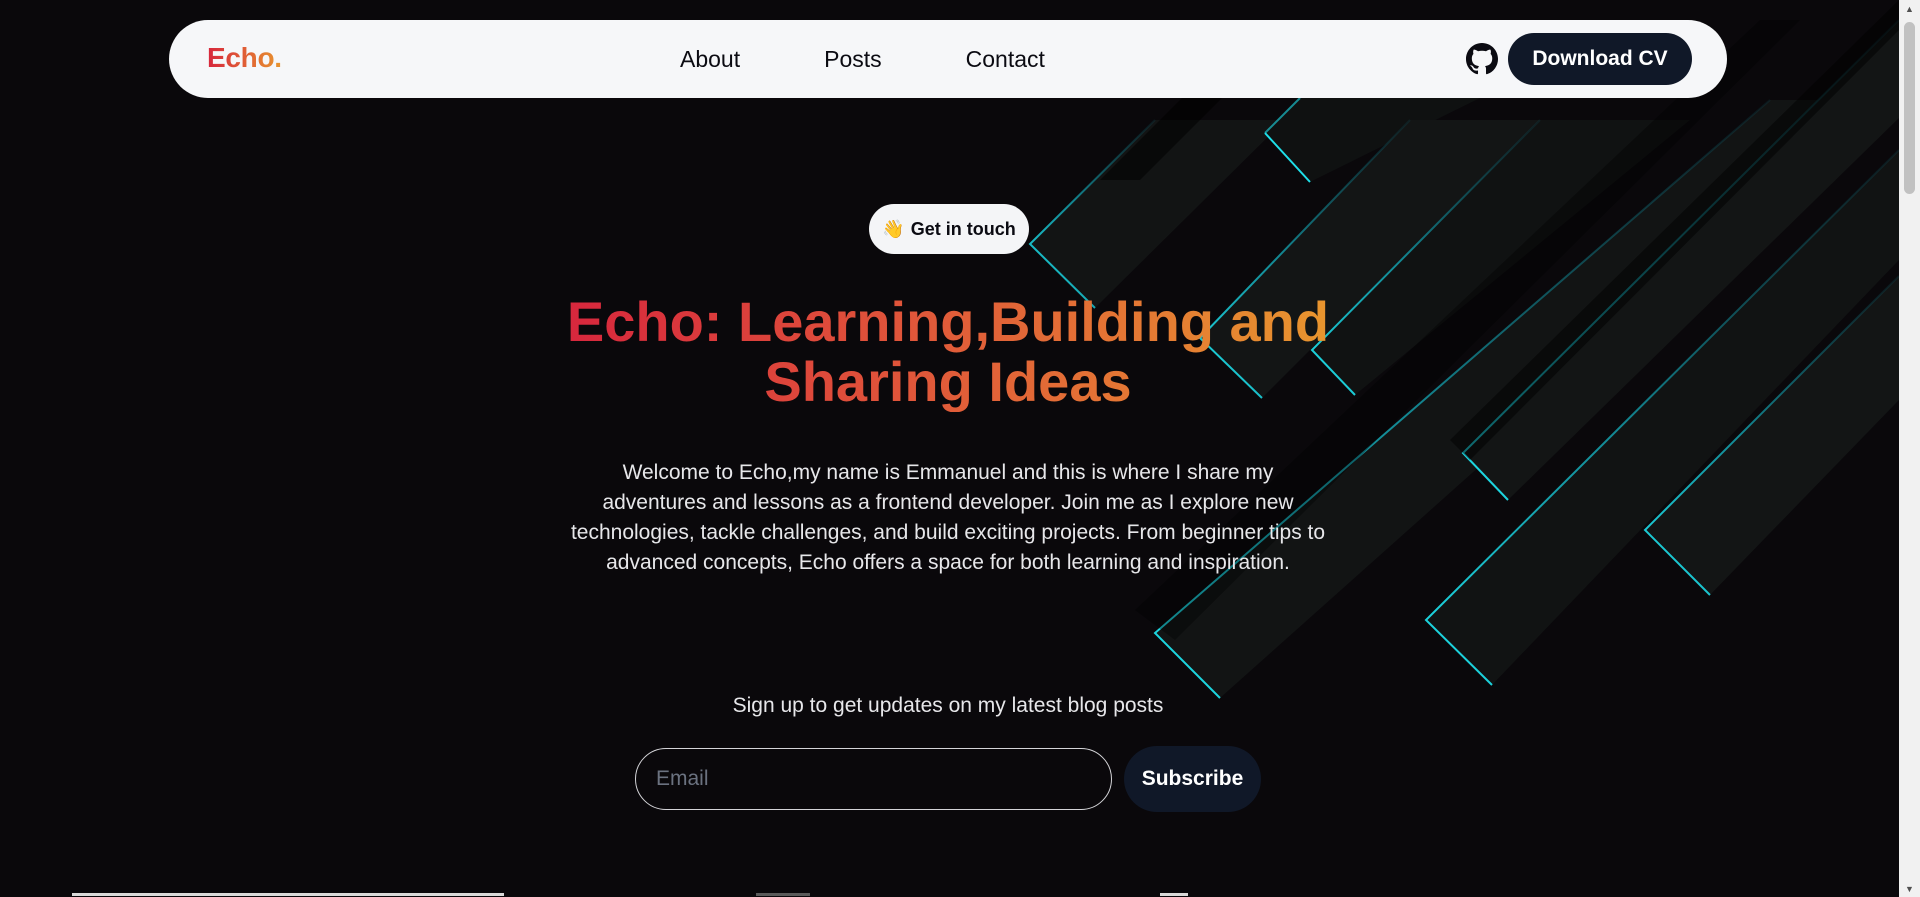 The height and width of the screenshot is (897, 1920). Describe the element at coordinates (1909, 8) in the screenshot. I see `scroll-up-arrow-icon: ▲` at that location.